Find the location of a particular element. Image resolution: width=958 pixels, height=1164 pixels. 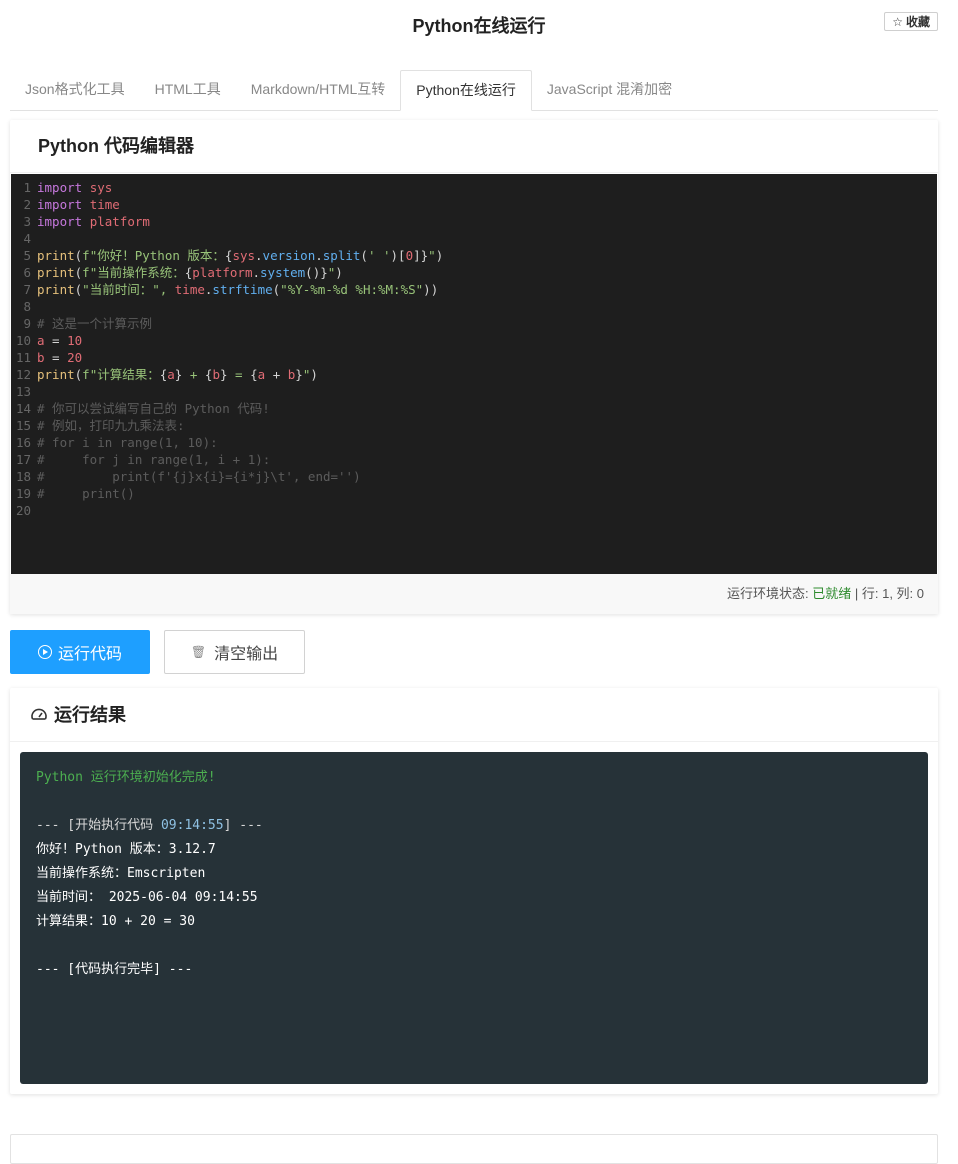

code-line: 18 # print(f'{j}x{i}={i*j}\t', end='') is located at coordinates (188, 476).